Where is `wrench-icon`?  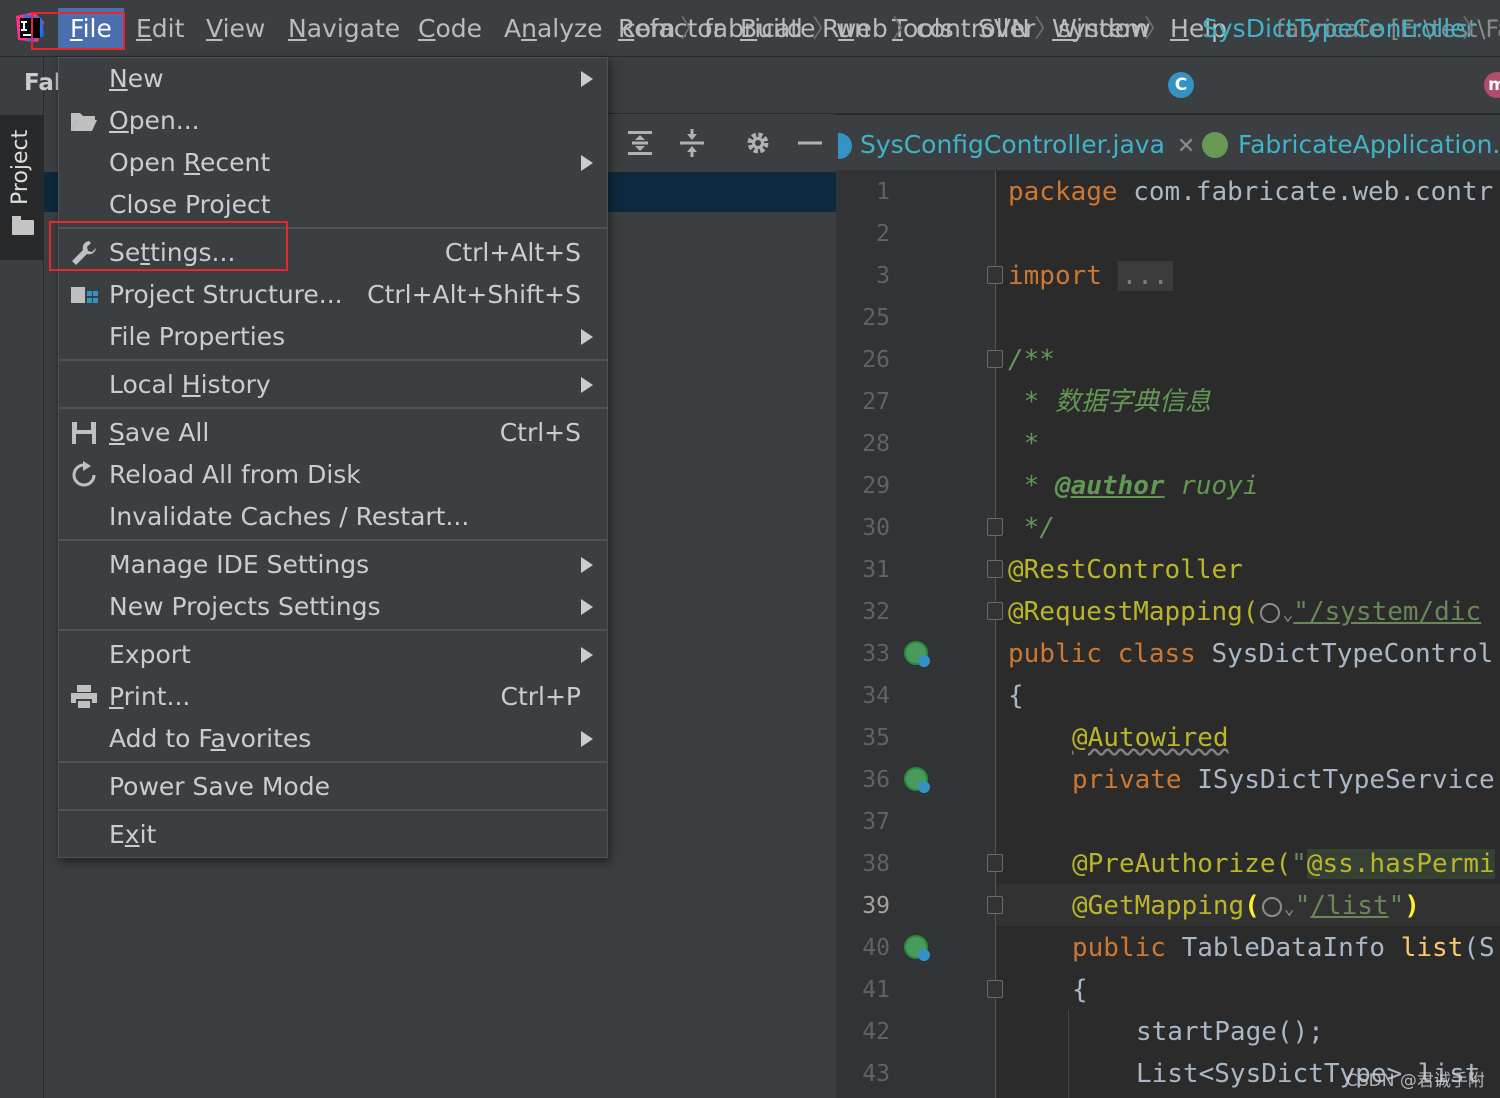
wrench-icon is located at coordinates (84, 253).